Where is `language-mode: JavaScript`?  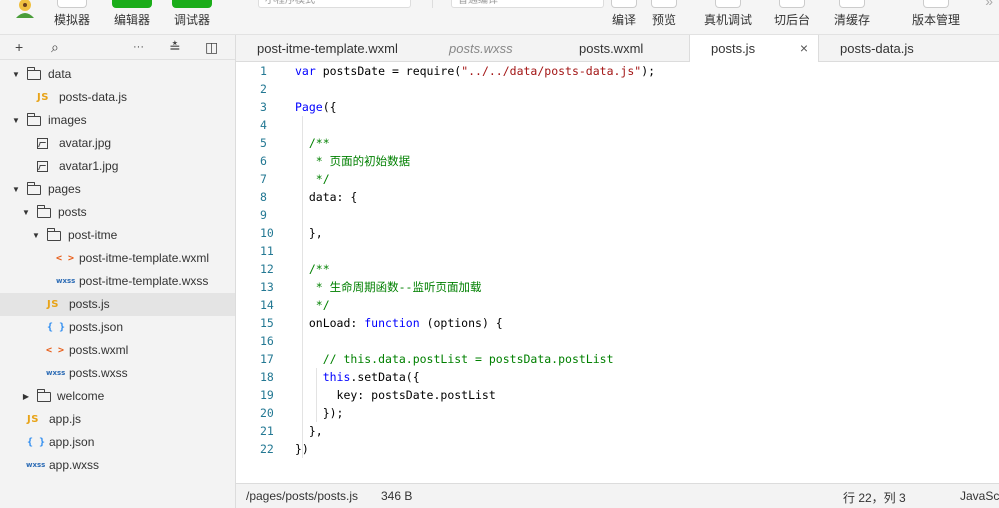
language-mode: JavaScript is located at coordinates (979, 496).